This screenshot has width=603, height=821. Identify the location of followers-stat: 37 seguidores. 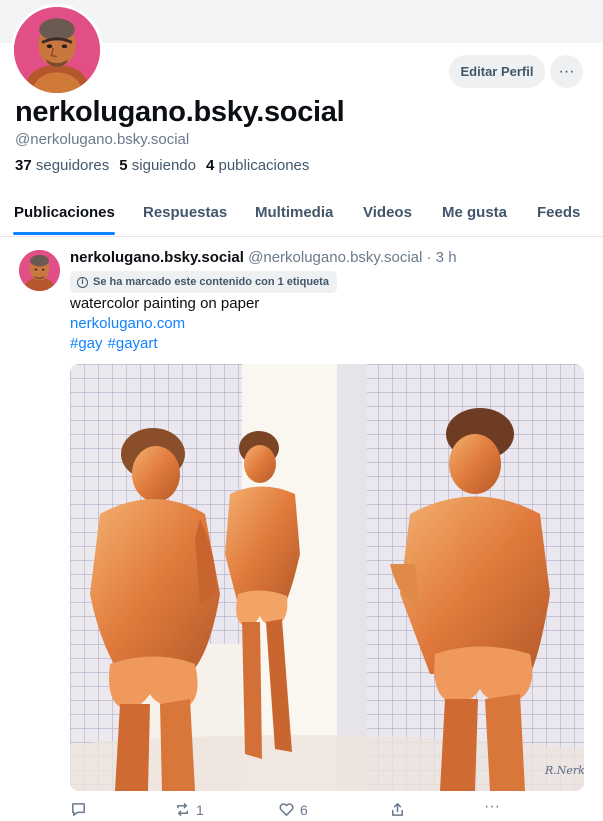
(62, 165).